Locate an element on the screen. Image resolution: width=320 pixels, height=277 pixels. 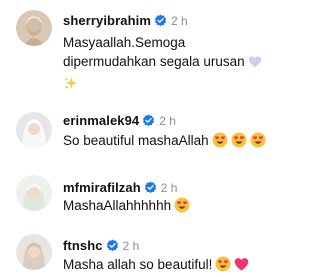
comment-text: So beautiful mashaAllah is located at coordinates (179, 142).